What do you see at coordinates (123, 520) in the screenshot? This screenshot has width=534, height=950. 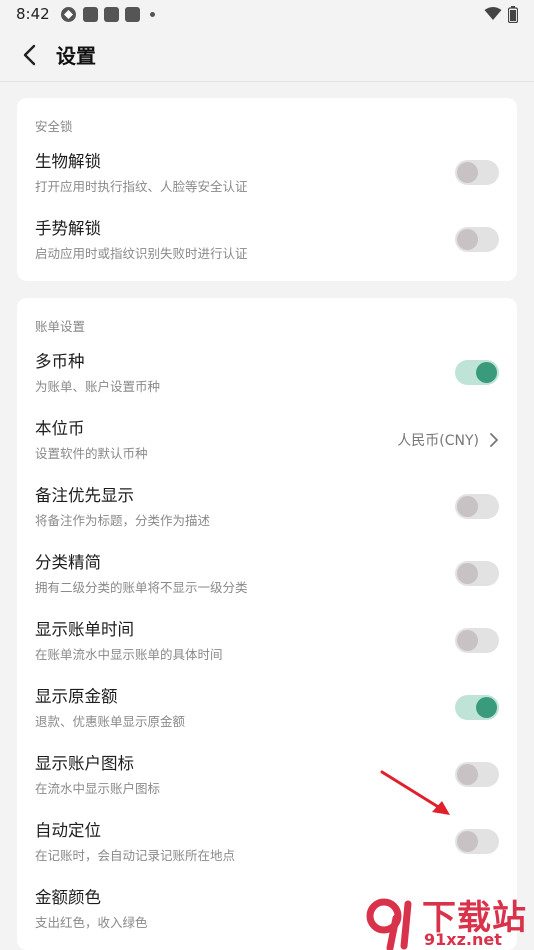 I see `setting-subtitle: 将备注作为标题，分类作为描述` at bounding box center [123, 520].